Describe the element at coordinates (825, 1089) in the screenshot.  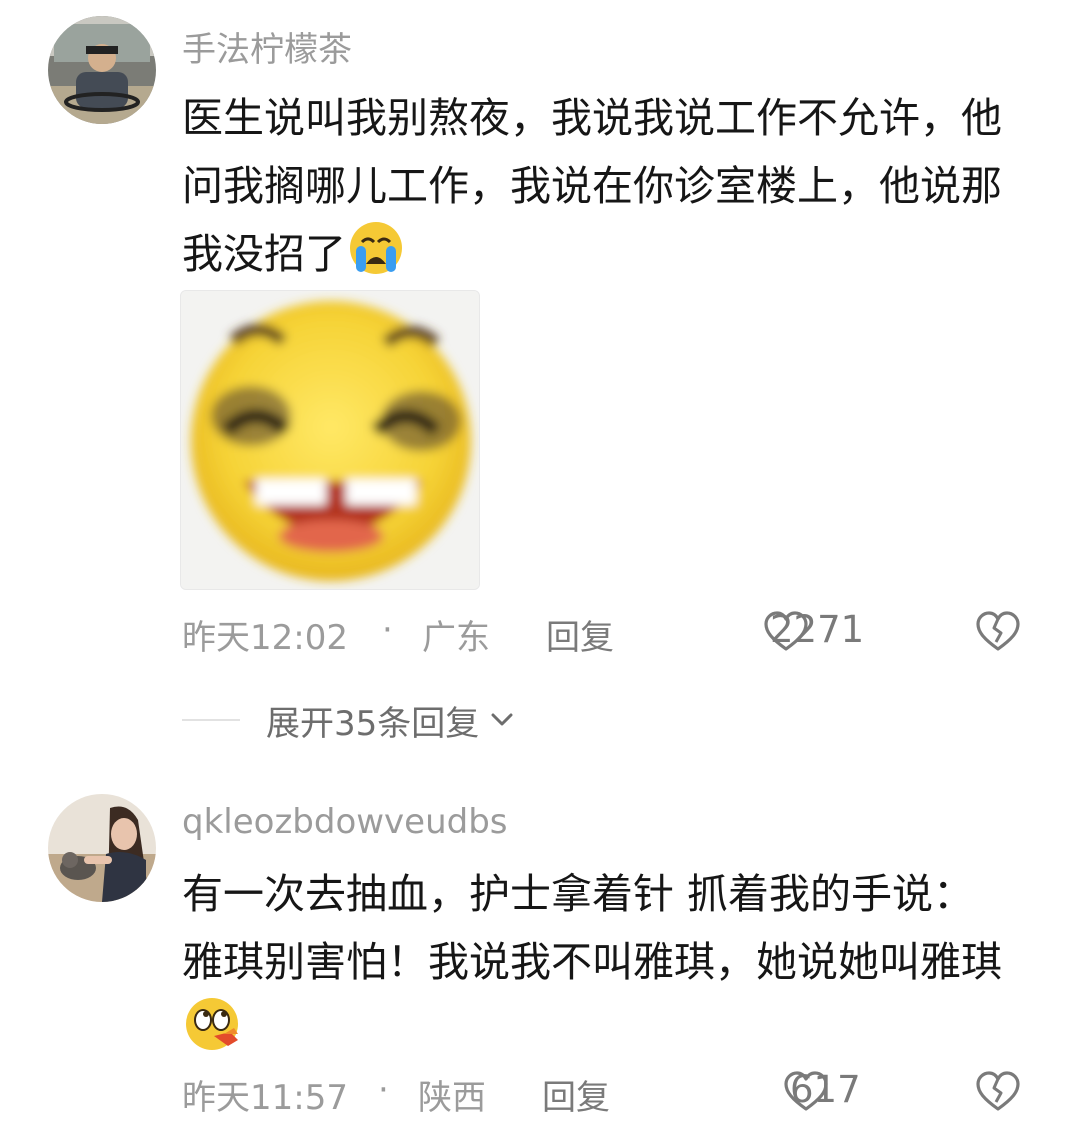
I see `like-count: 617` at that location.